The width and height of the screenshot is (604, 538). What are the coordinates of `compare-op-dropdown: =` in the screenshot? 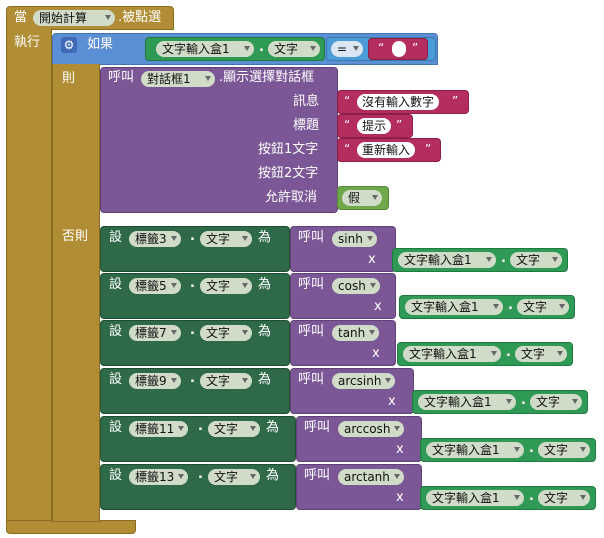 It's located at (347, 49).